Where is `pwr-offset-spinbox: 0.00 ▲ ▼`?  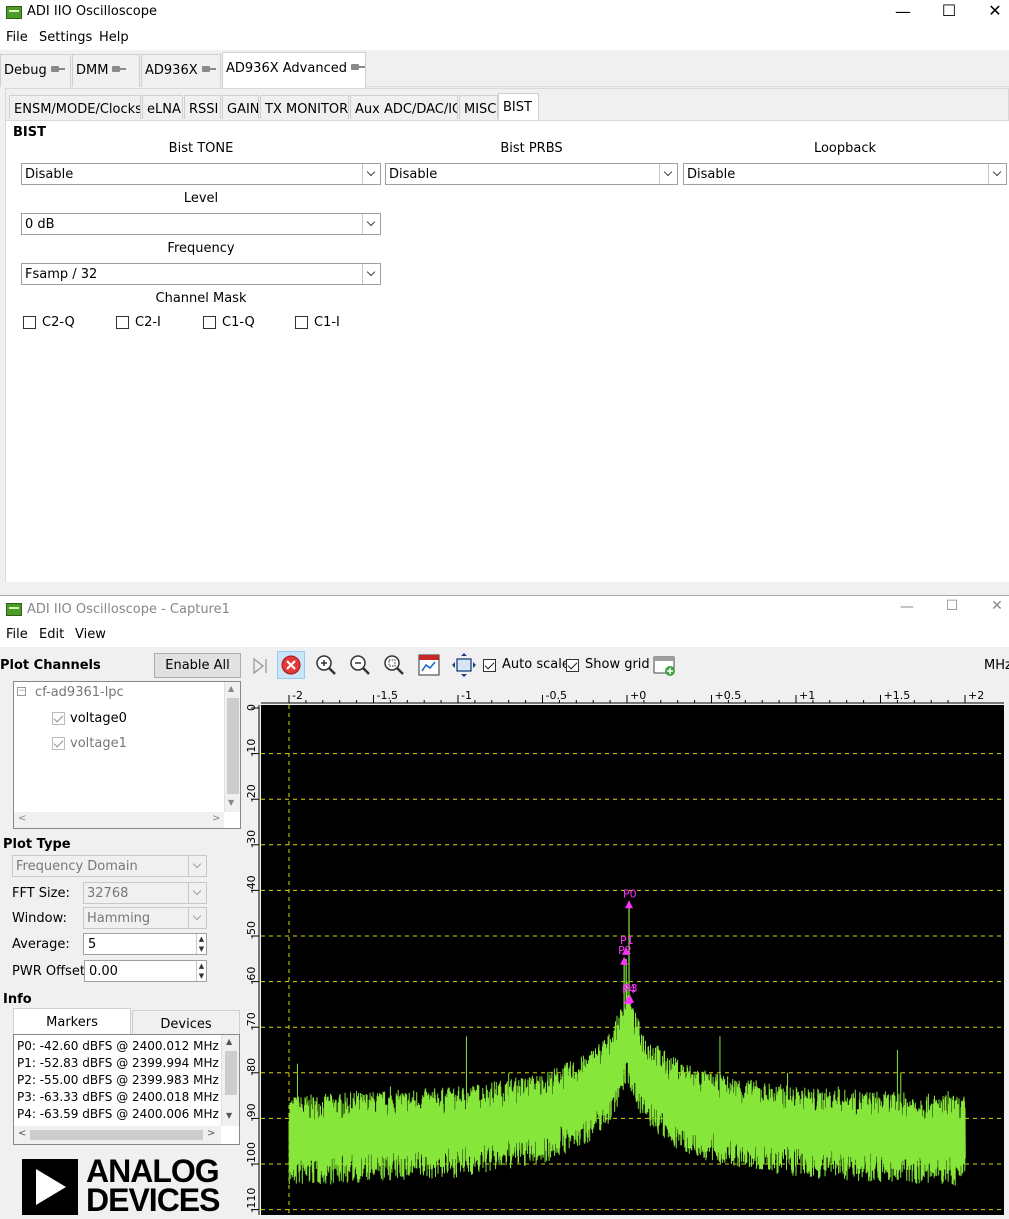 pwr-offset-spinbox: 0.00 ▲ ▼ is located at coordinates (145, 971).